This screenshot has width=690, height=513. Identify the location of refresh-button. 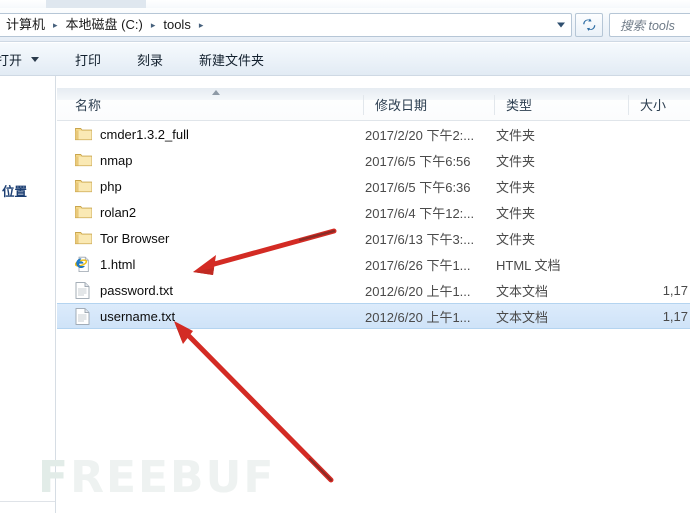
(589, 24).